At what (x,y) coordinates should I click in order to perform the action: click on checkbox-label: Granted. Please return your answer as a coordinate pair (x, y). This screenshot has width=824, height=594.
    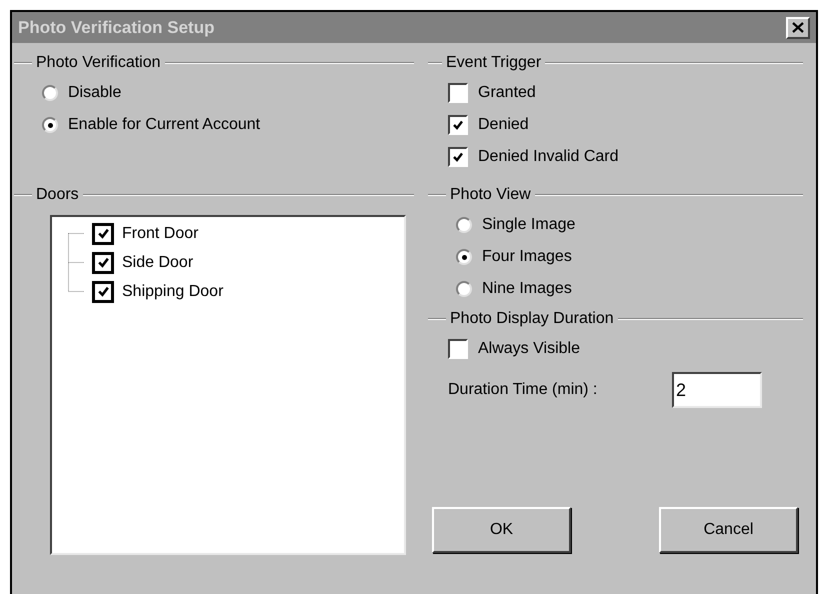
    Looking at the image, I should click on (507, 93).